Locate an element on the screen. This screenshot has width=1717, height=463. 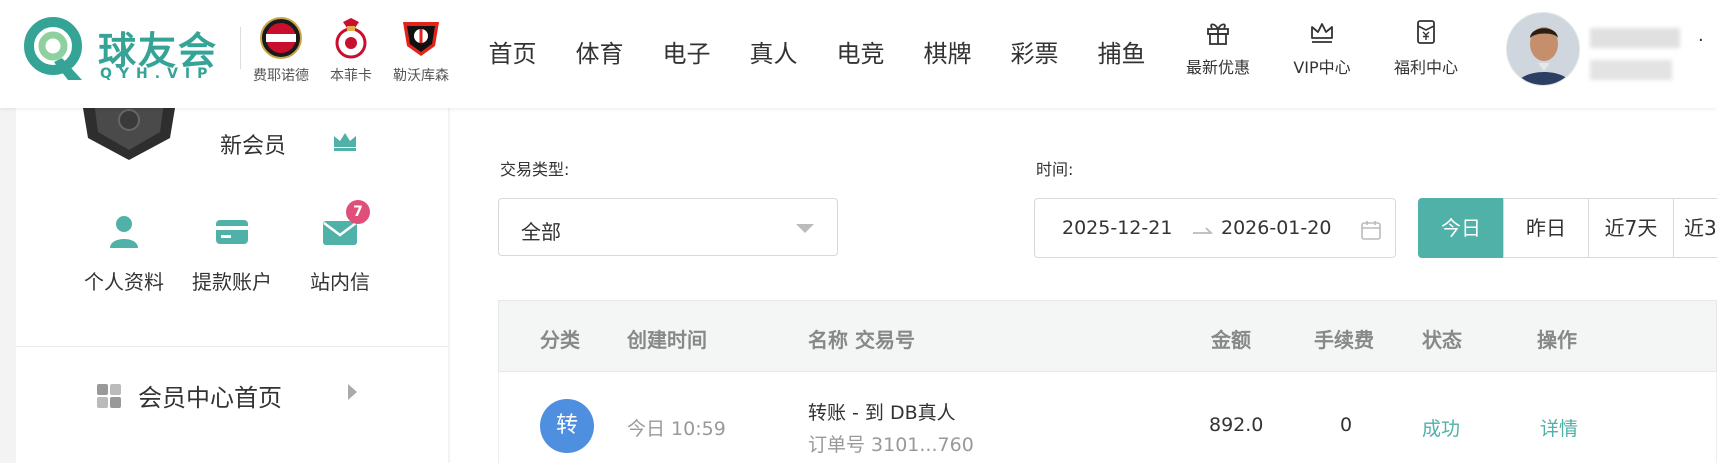
user-icon is located at coordinates (124, 232).